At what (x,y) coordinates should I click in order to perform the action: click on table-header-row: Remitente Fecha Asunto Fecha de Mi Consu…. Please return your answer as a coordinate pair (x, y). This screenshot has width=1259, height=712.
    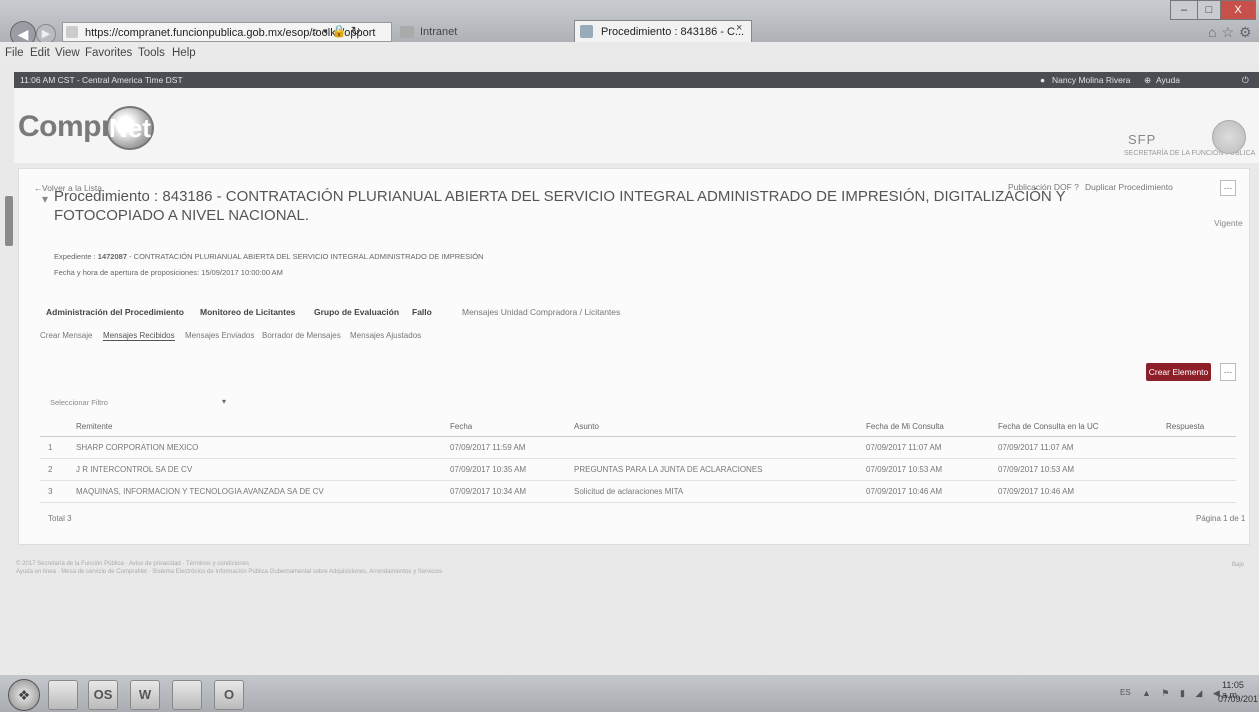
    Looking at the image, I should click on (638, 426).